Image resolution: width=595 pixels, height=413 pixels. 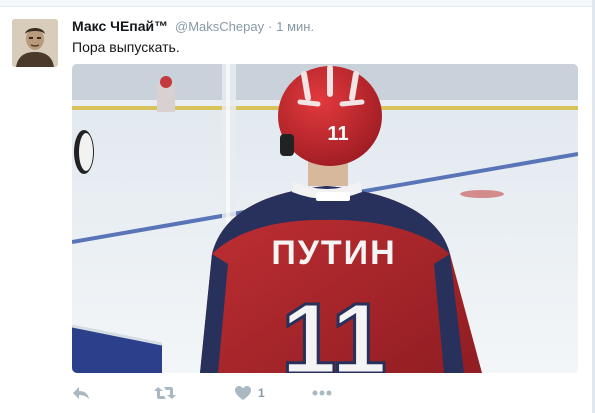 I want to click on avatar-image, so click(x=35, y=43).